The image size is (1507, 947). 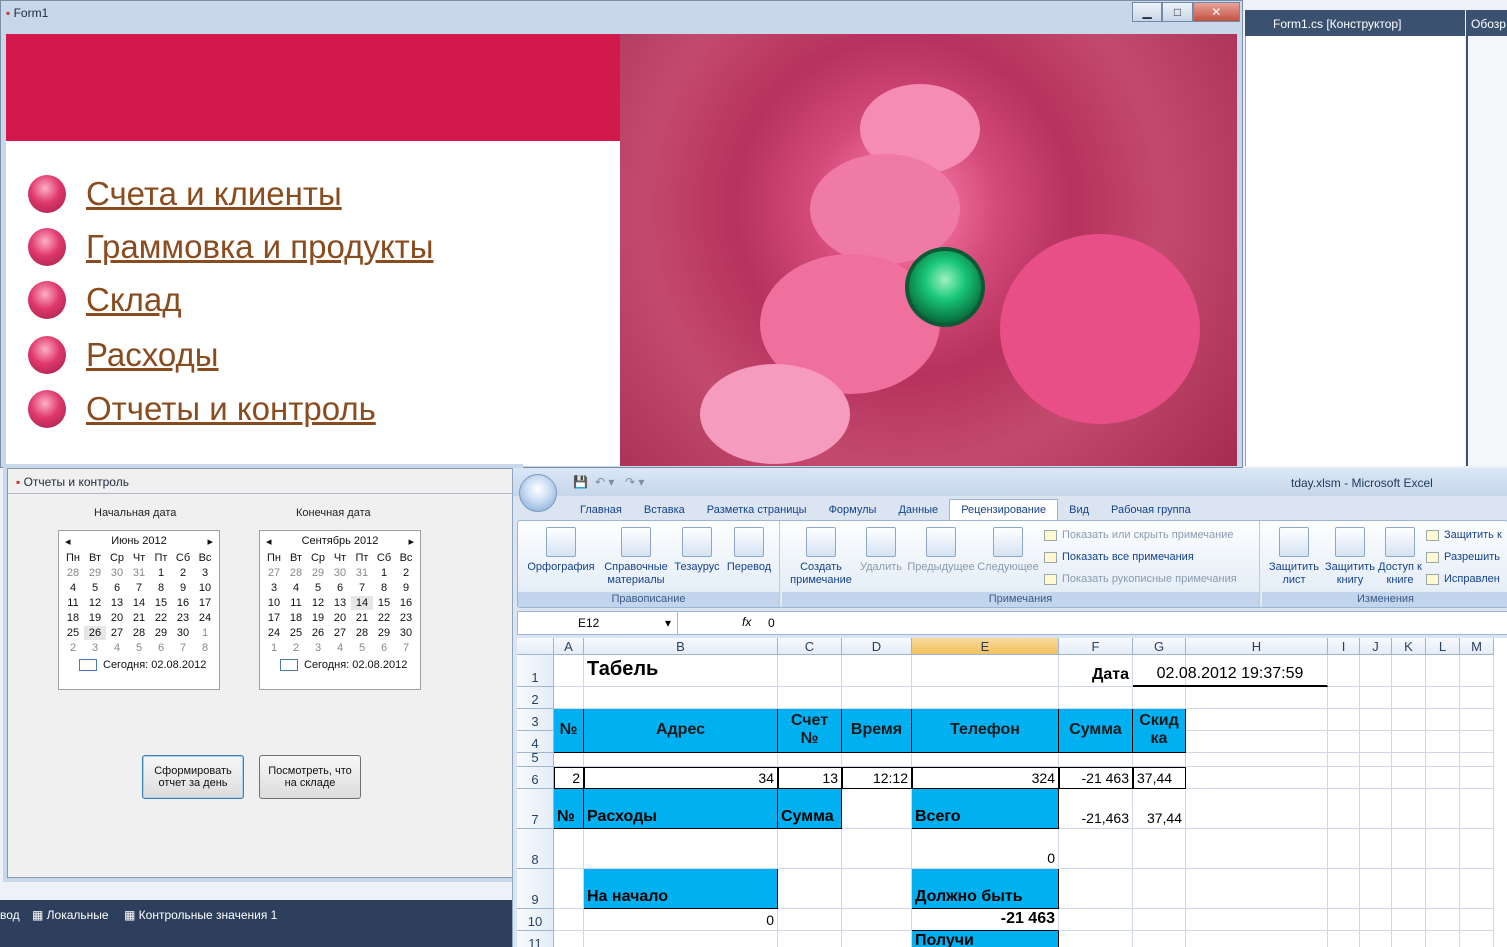 What do you see at coordinates (1344, 646) in the screenshot?
I see `column-header-i: I` at bounding box center [1344, 646].